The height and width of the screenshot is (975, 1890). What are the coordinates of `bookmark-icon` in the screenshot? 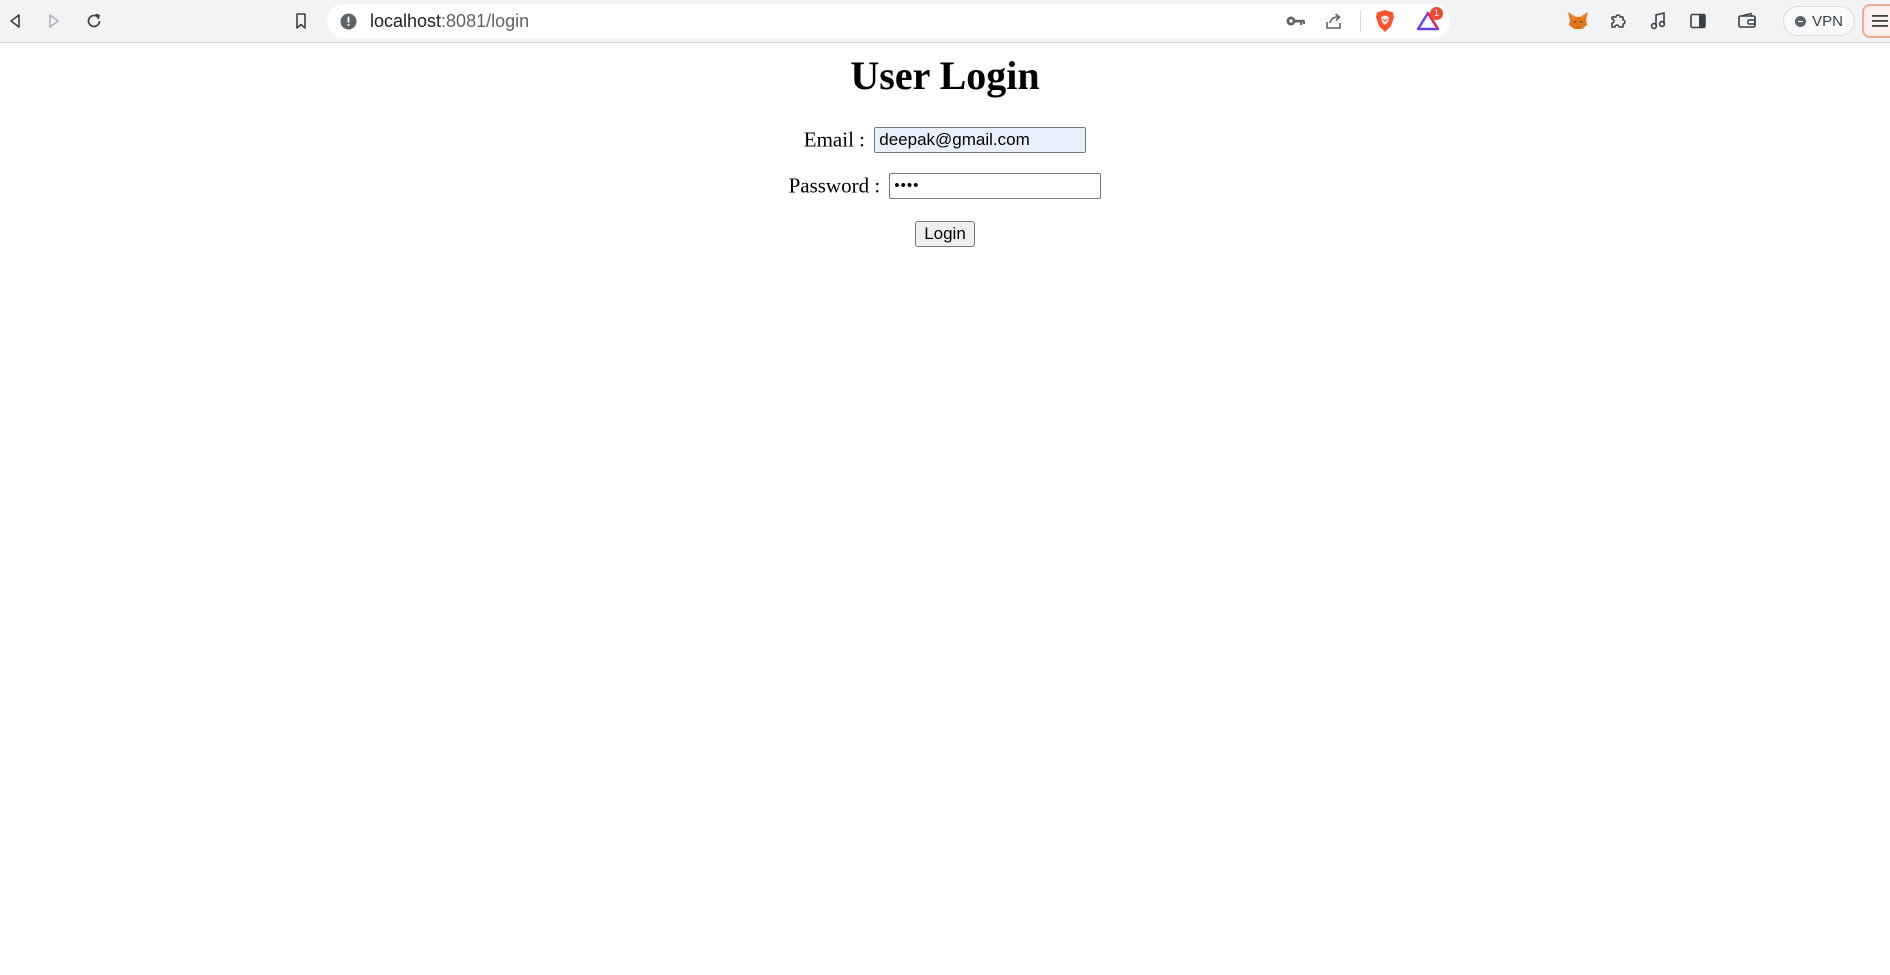 It's located at (301, 21).